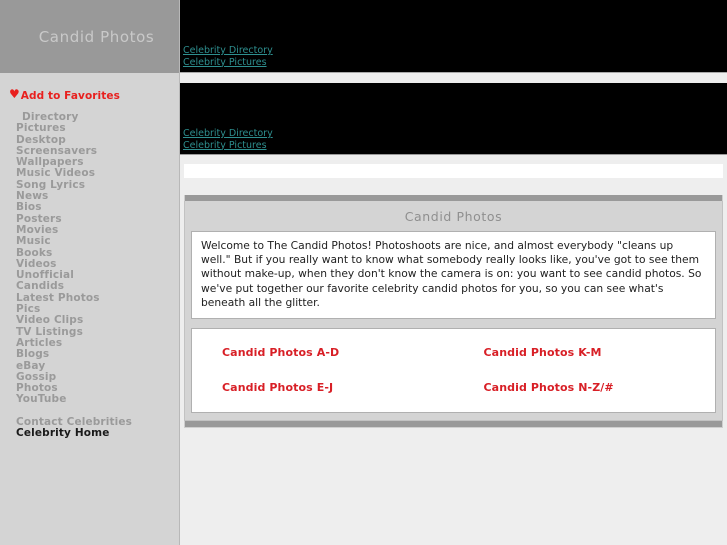 Image resolution: width=727 pixels, height=545 pixels. I want to click on sidebar-item-pictures: Pictures, so click(97, 128).